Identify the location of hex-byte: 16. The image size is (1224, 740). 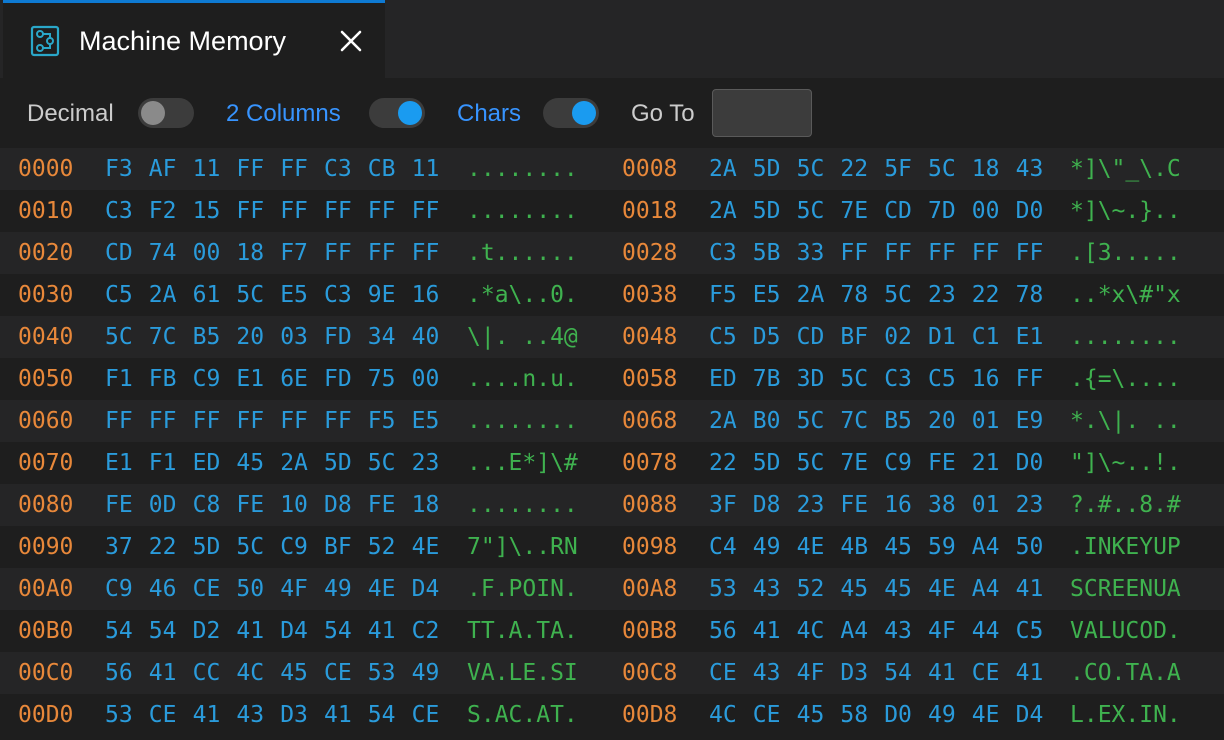
(426, 295).